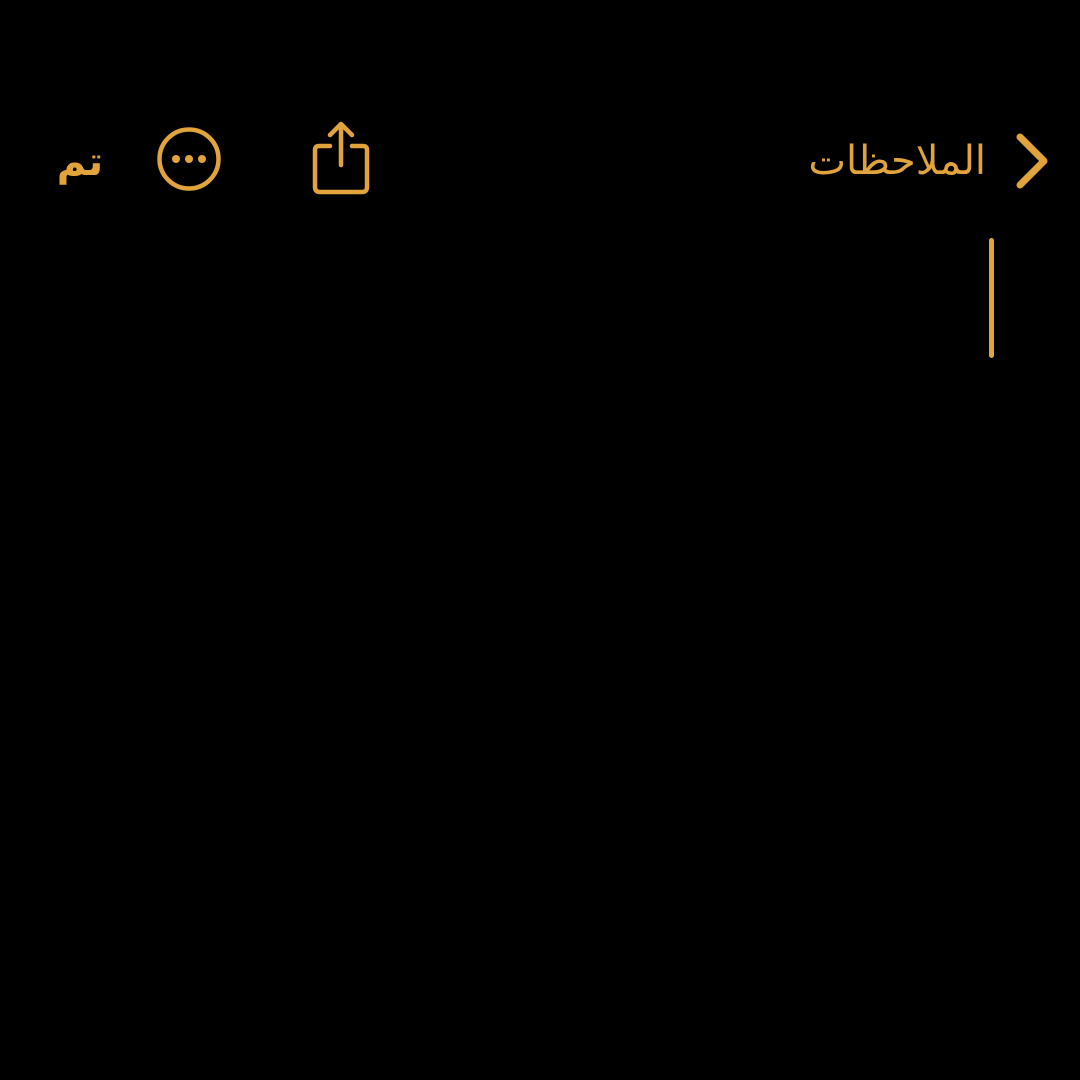  I want to click on text-cursor, so click(991, 298).